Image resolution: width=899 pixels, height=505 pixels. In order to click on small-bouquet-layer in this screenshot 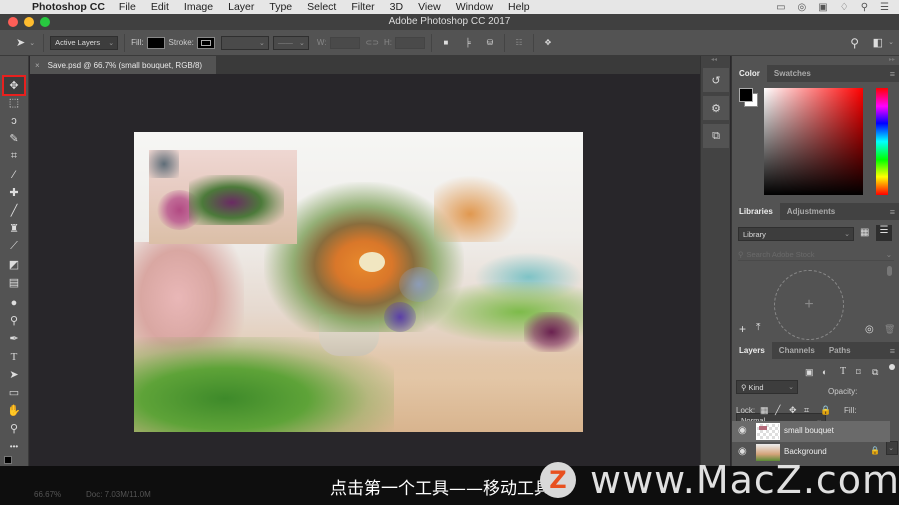, I will do `click(223, 197)`.